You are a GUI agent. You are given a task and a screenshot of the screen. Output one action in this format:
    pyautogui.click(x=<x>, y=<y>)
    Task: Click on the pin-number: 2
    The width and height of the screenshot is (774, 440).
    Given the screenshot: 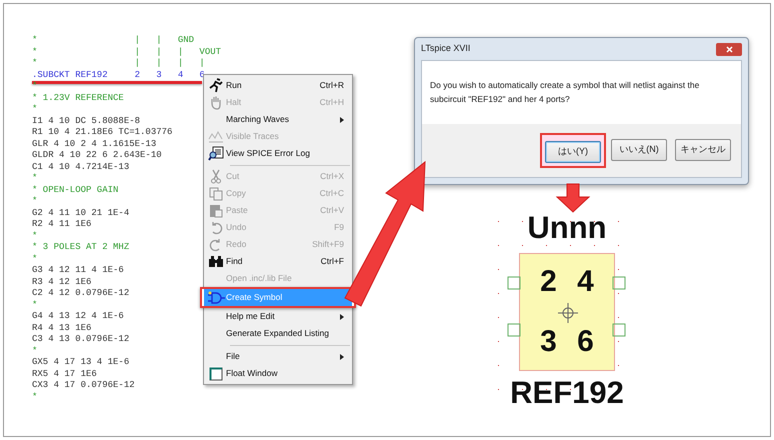 What is the action you would take?
    pyautogui.click(x=548, y=282)
    